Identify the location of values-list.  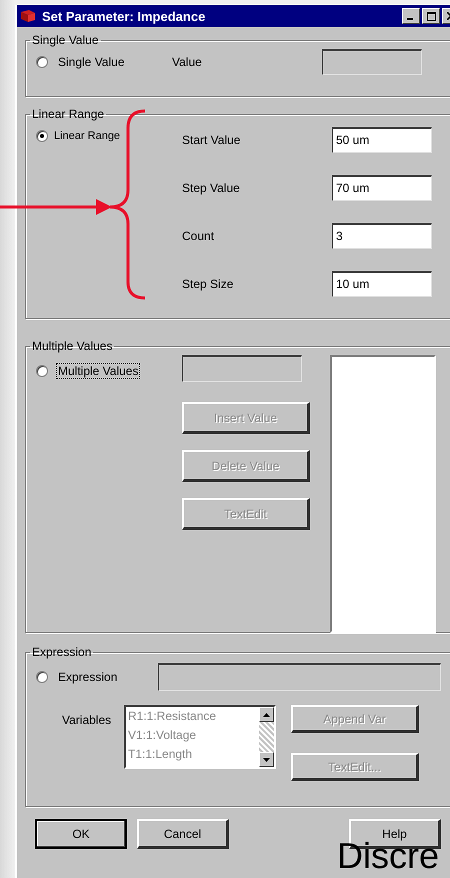
(383, 494).